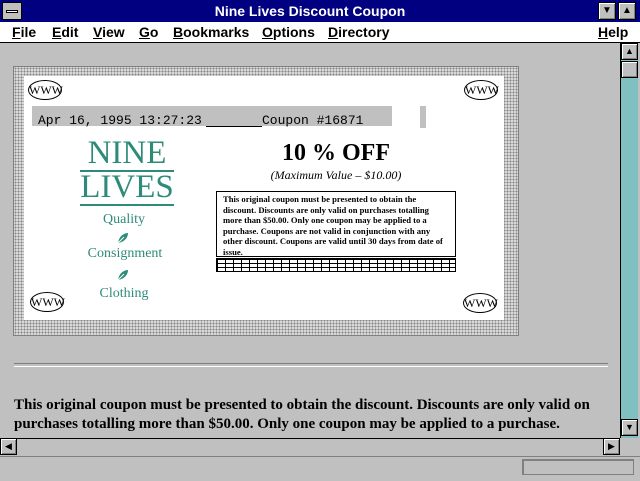  What do you see at coordinates (288, 32) in the screenshot?
I see `menu-options: Options` at bounding box center [288, 32].